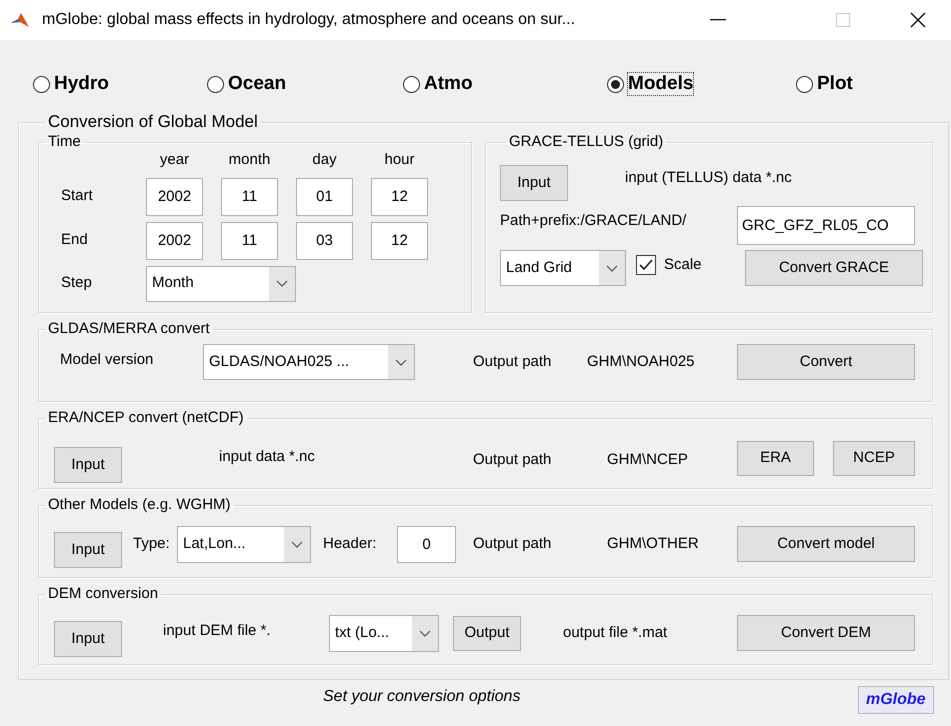  Describe the element at coordinates (708, 178) in the screenshot. I see `label-text: input (TELLUS) data *.nc` at that location.